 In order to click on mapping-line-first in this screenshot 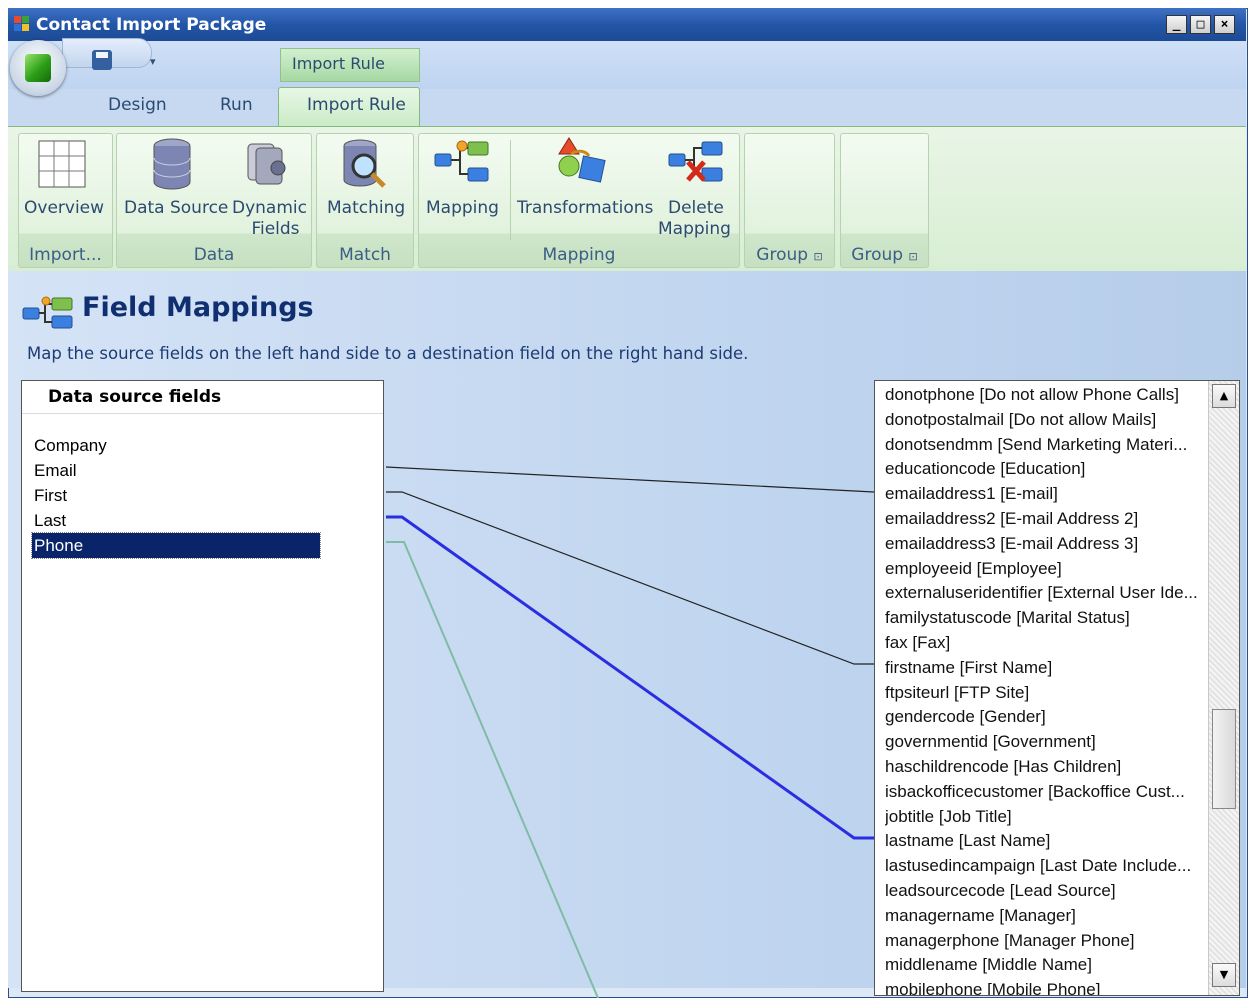, I will do `click(630, 578)`.